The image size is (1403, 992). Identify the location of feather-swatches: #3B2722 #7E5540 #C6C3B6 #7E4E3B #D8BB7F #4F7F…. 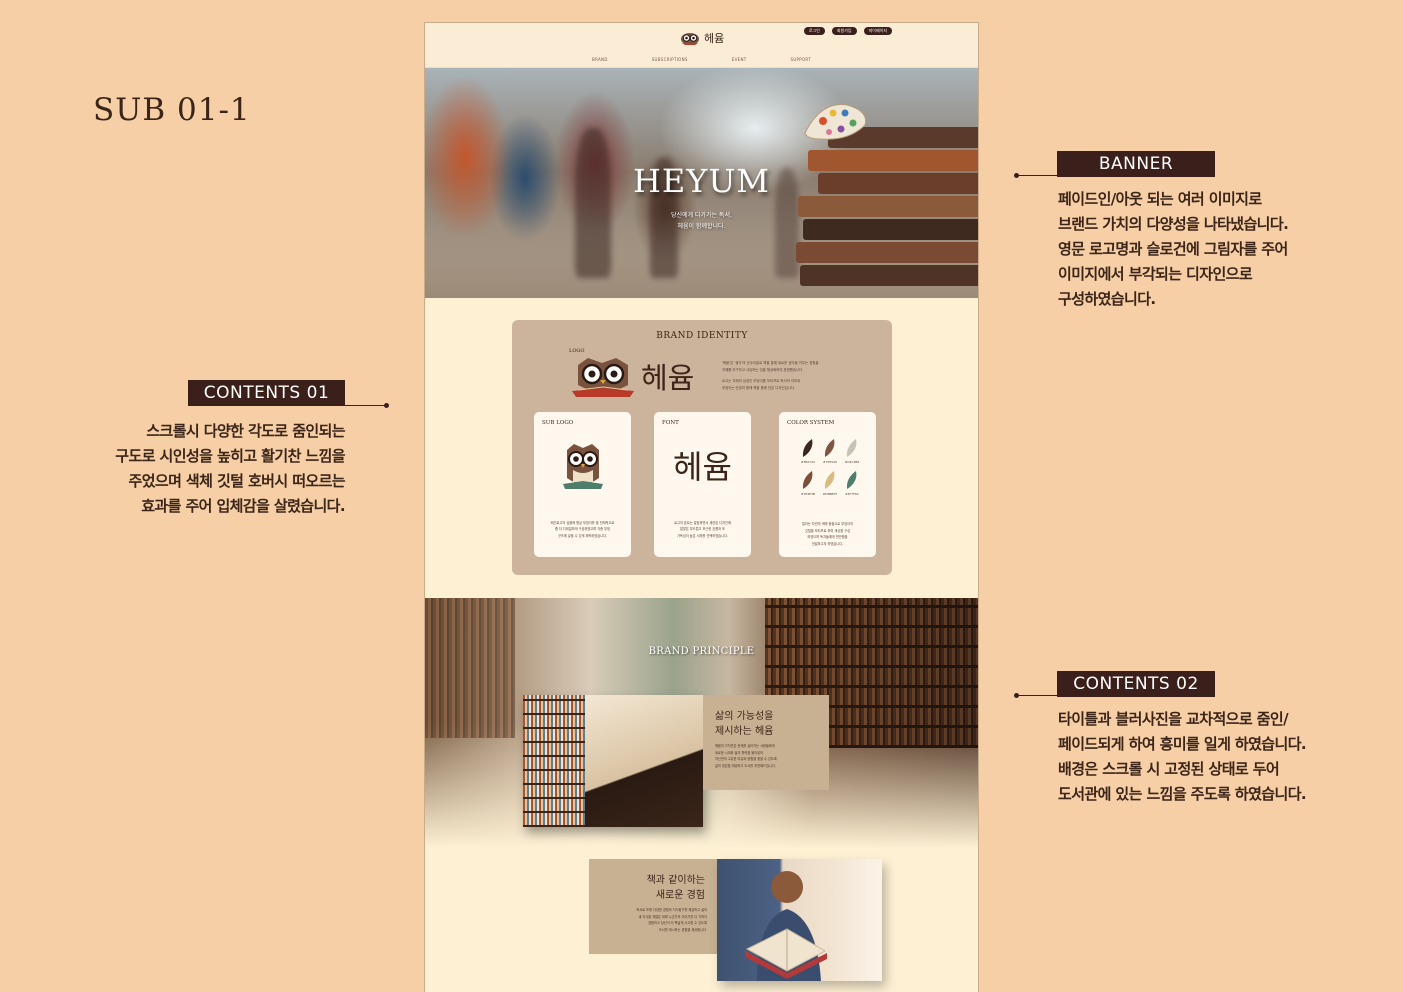
(829, 468).